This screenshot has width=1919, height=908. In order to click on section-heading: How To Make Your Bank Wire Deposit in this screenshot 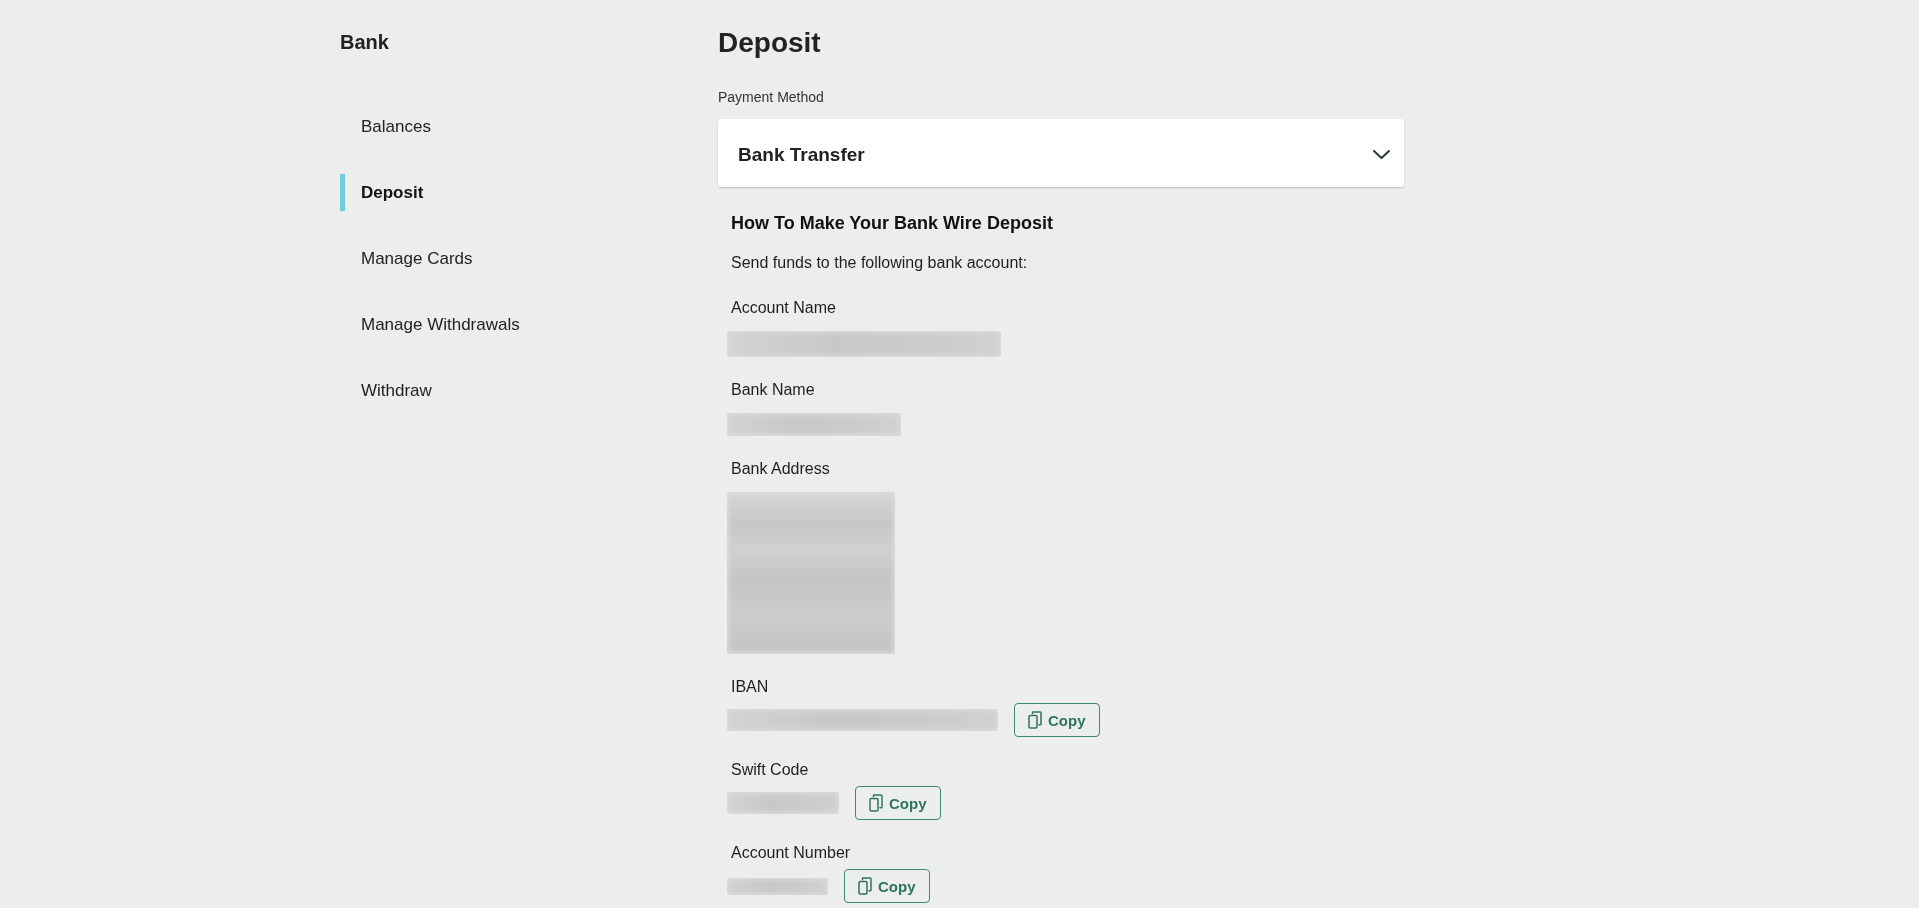, I will do `click(892, 223)`.